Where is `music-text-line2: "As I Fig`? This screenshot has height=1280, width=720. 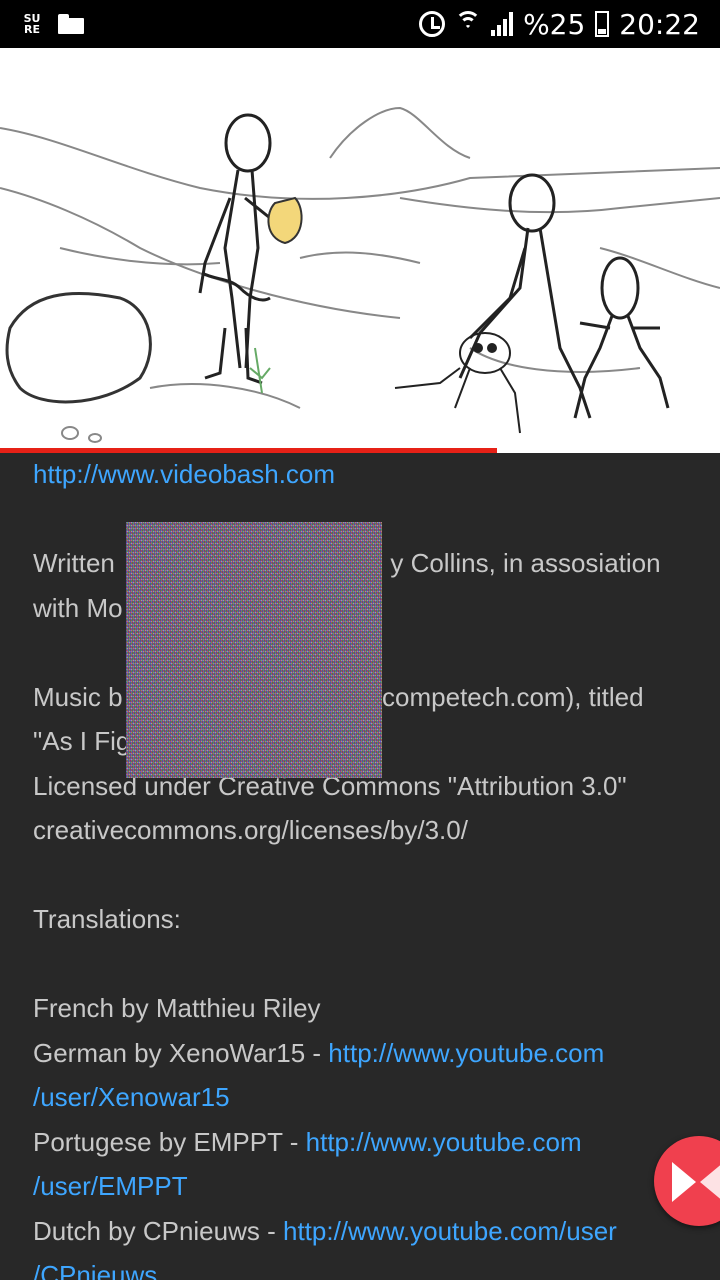
music-text-line2: "As I Fig is located at coordinates (82, 741).